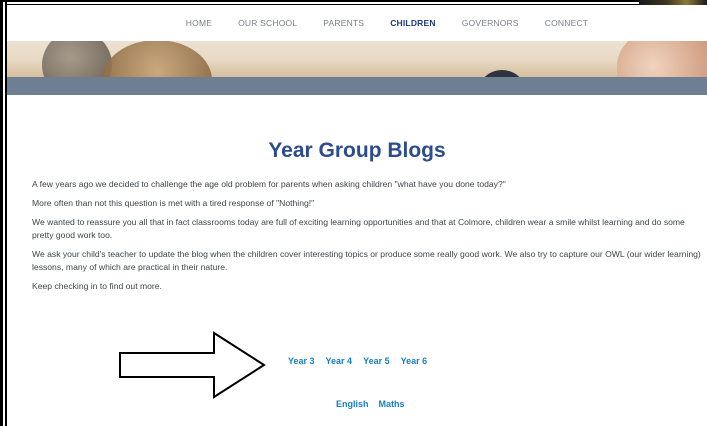 This screenshot has width=707, height=426. Describe the element at coordinates (357, 86) in the screenshot. I see `hero-band` at that location.